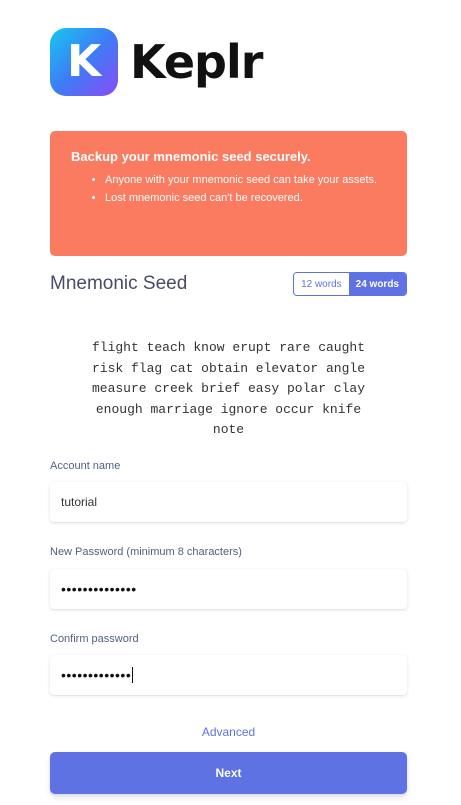 The image size is (461, 805). I want to click on account-name-input: tutorial, so click(228, 502).